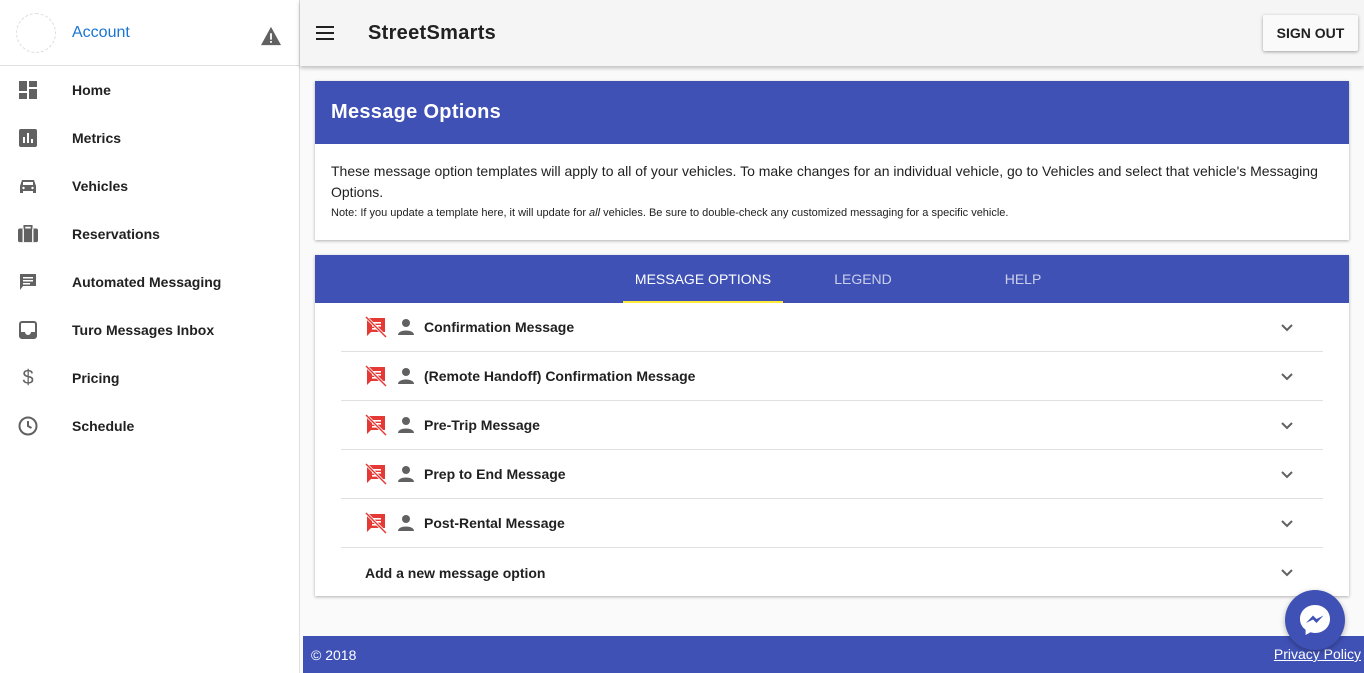 Image resolution: width=1364 pixels, height=673 pixels. Describe the element at coordinates (28, 282) in the screenshot. I see `message-icon` at that location.